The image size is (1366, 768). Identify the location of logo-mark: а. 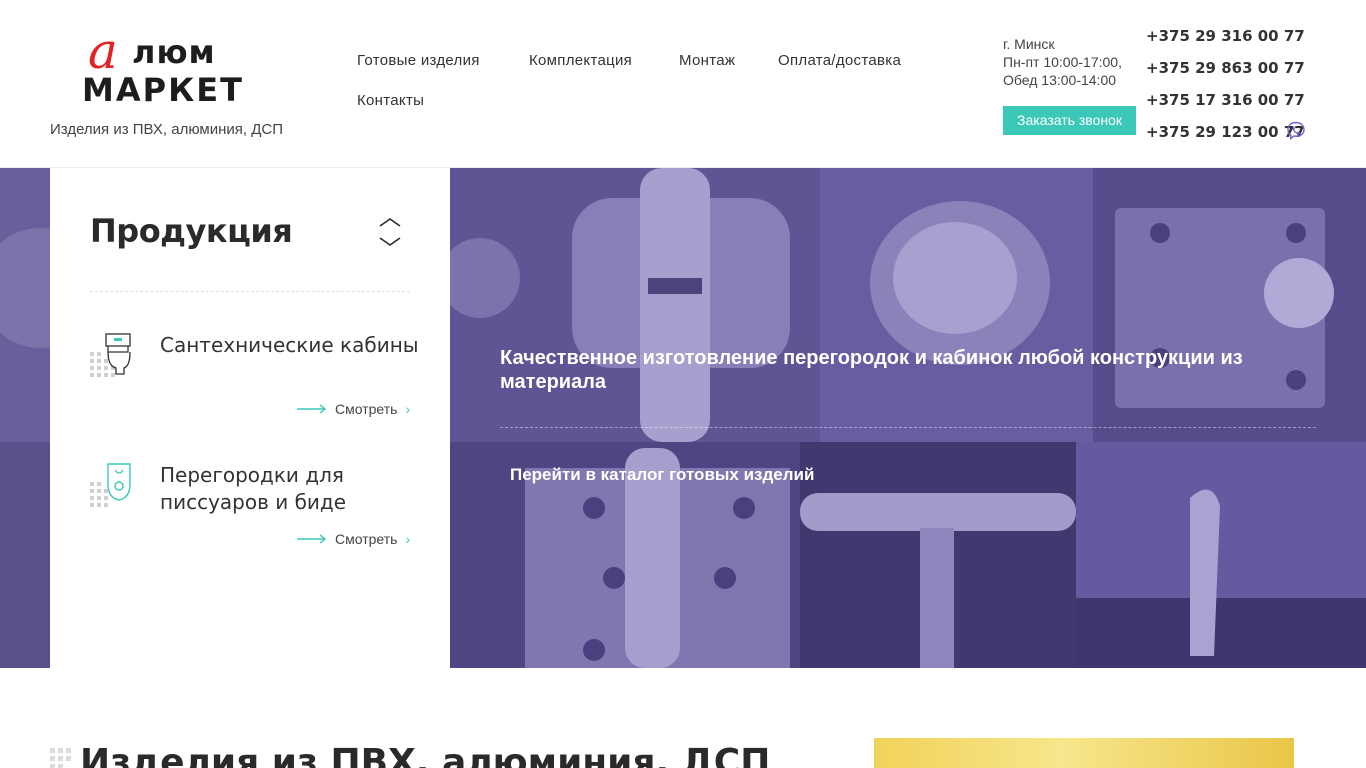
(103, 51).